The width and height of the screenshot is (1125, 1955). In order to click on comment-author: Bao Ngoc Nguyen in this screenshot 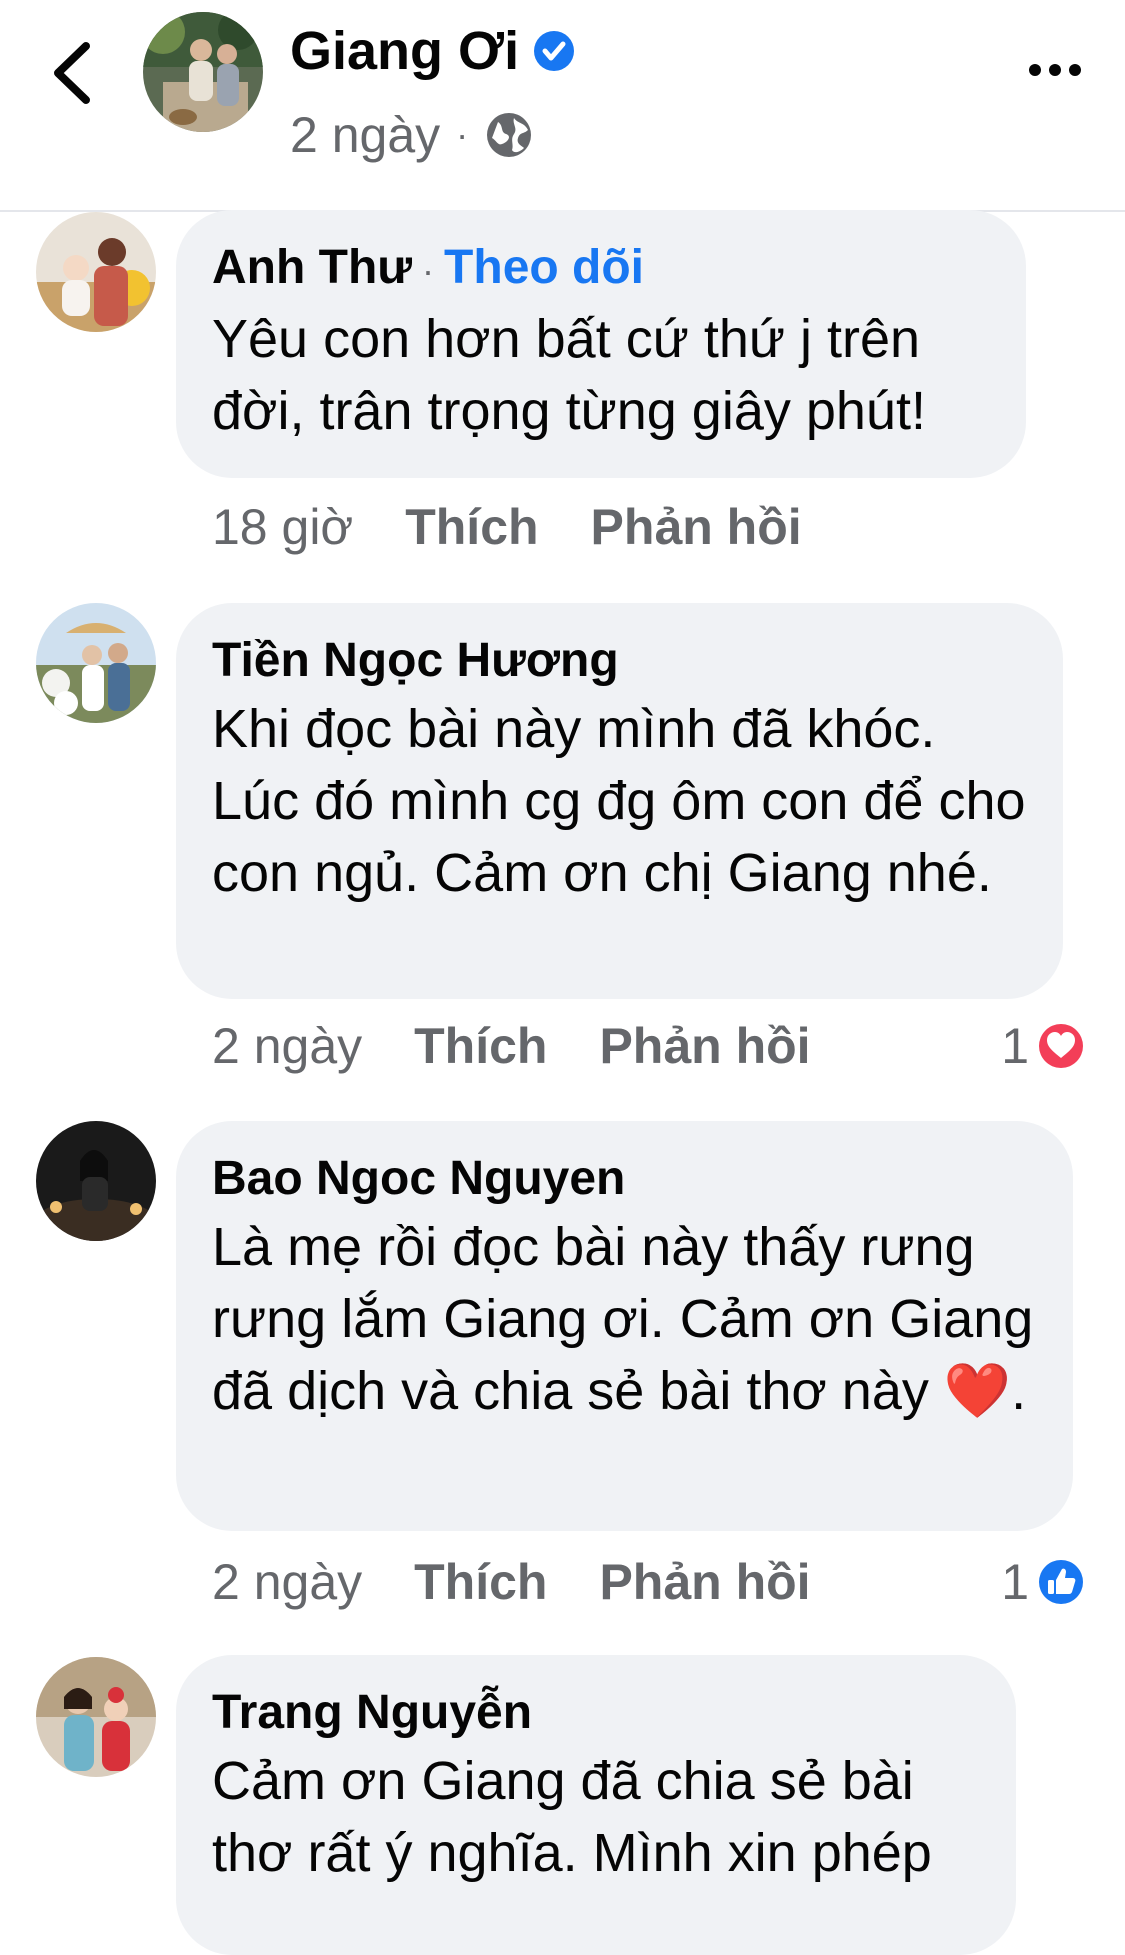, I will do `click(624, 1179)`.